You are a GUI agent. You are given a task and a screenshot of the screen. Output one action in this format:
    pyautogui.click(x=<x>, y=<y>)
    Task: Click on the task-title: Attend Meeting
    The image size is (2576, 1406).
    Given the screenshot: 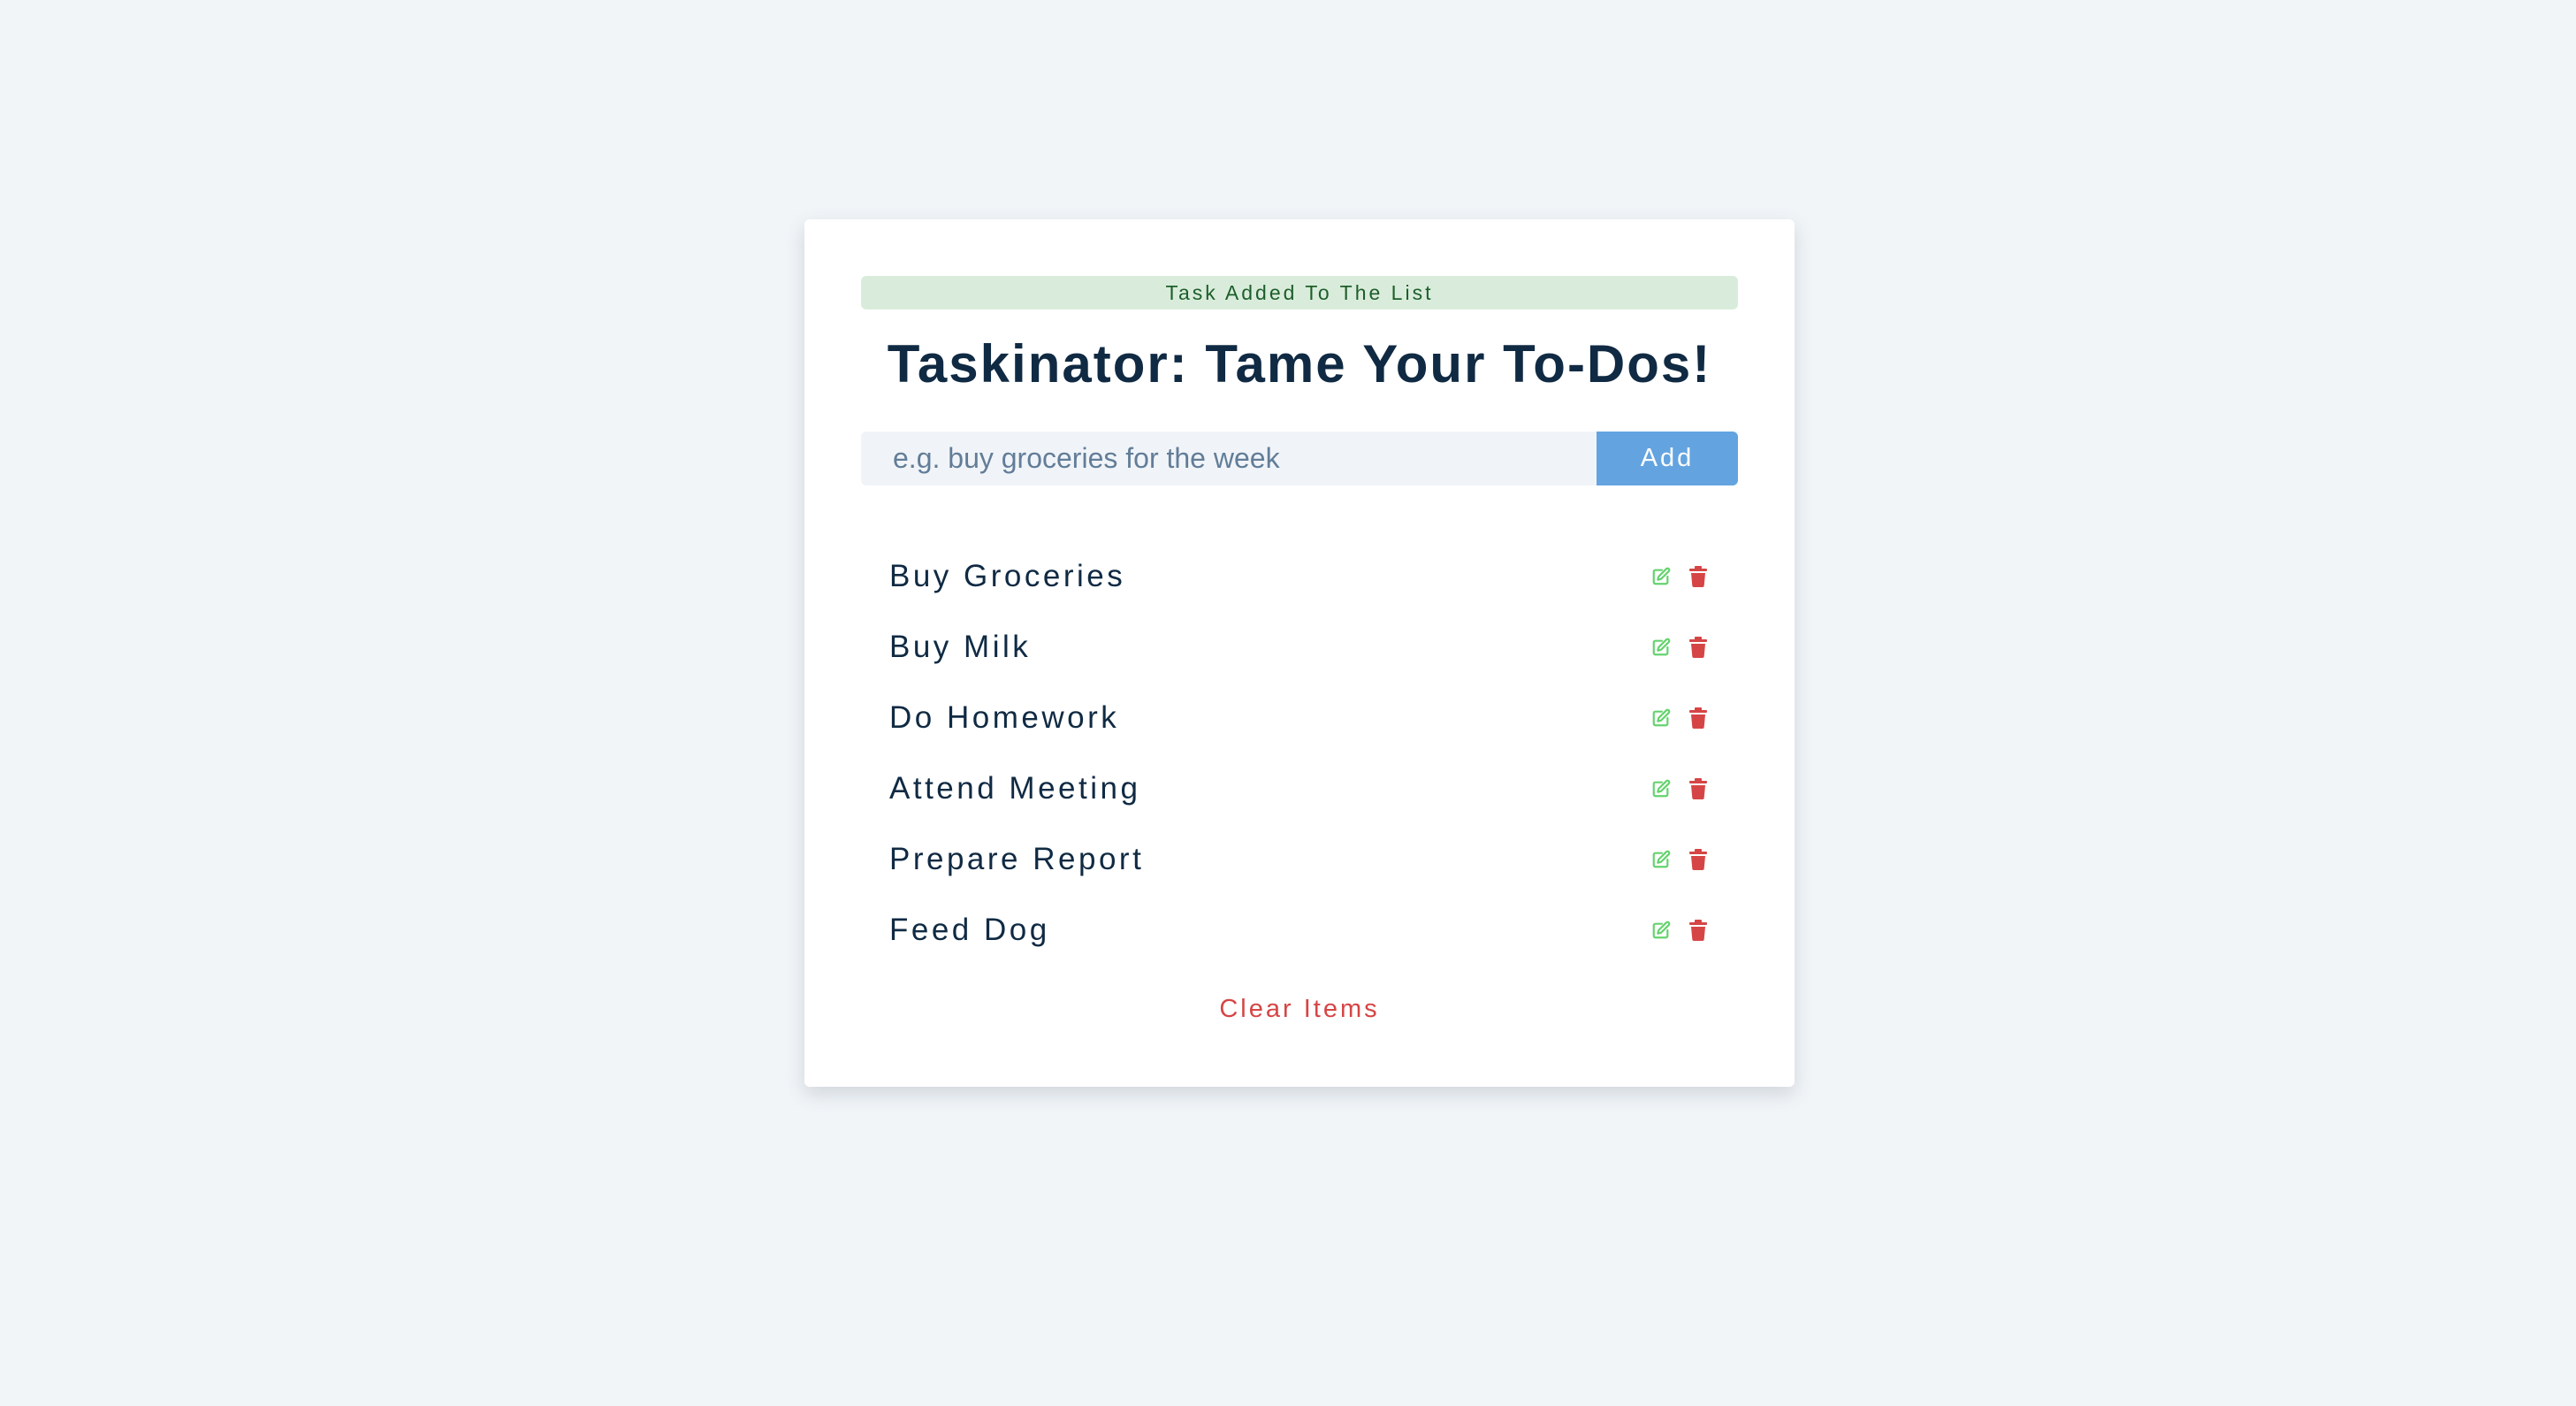 What is the action you would take?
    pyautogui.click(x=1015, y=789)
    